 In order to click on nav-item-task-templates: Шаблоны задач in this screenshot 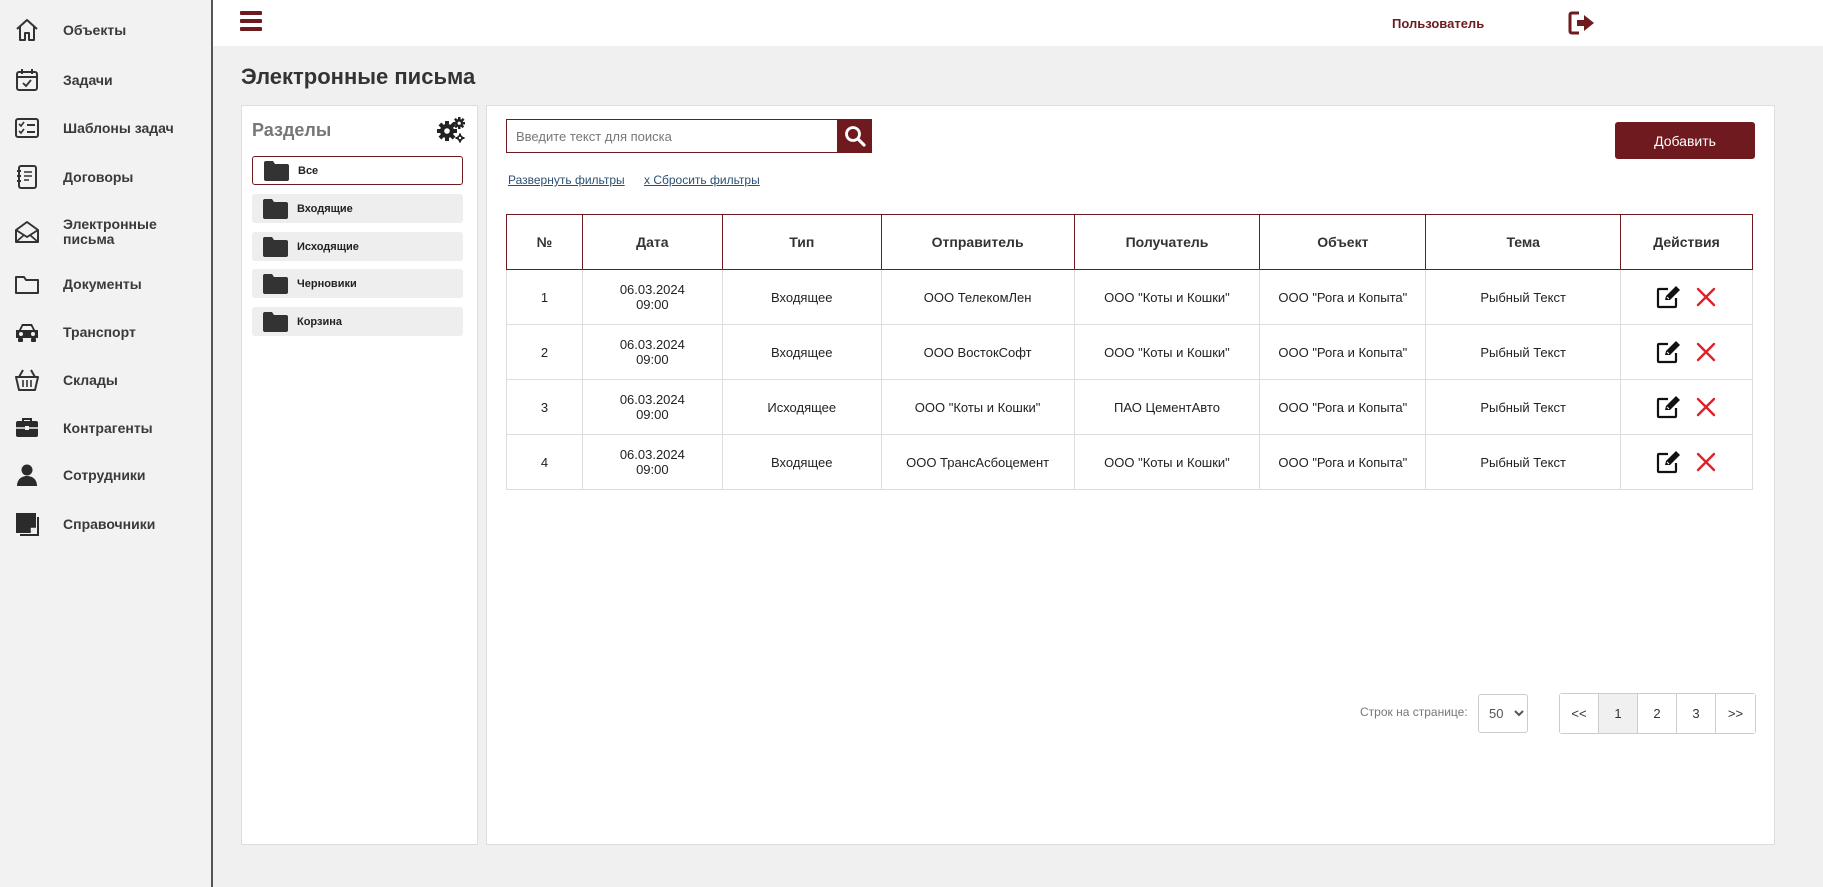, I will do `click(105, 128)`.